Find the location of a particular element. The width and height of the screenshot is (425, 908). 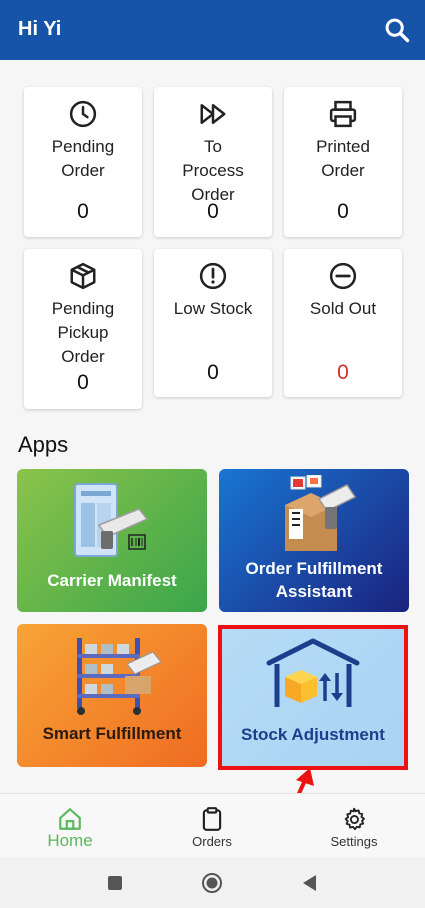

manifest-scanner-icon is located at coordinates (111, 520).